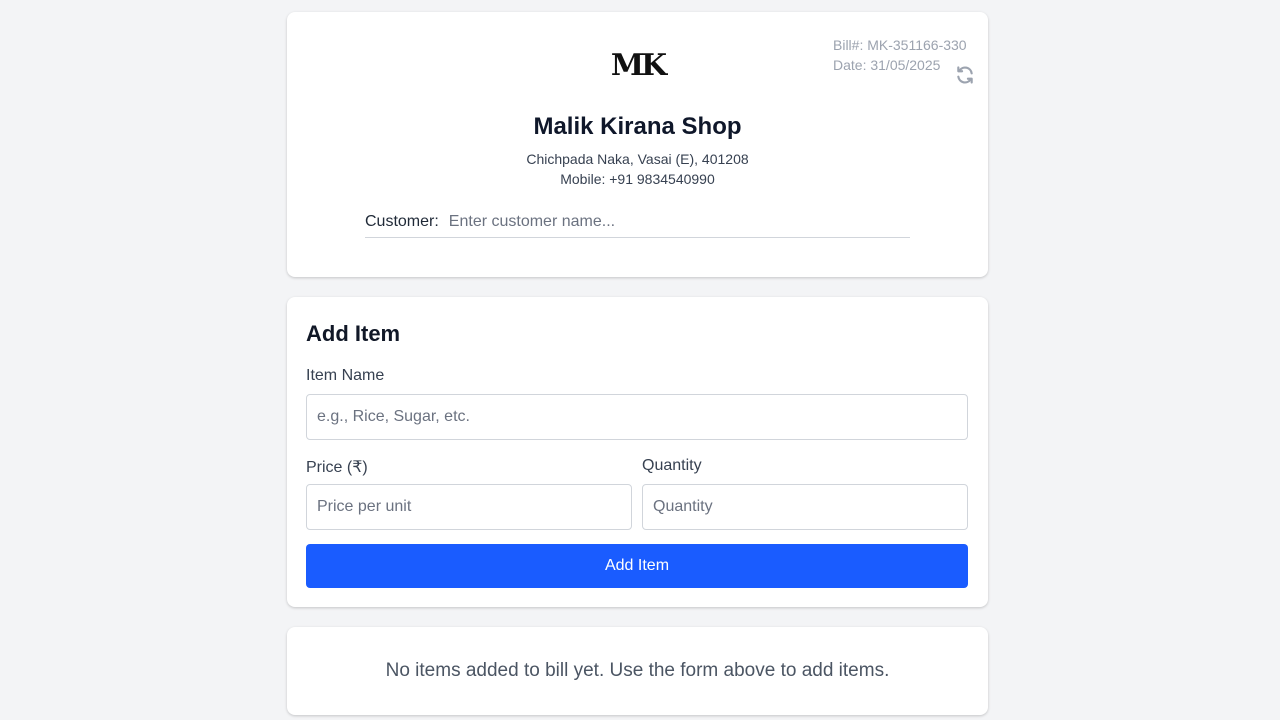 Image resolution: width=1280 pixels, height=720 pixels. What do you see at coordinates (679, 222) in the screenshot?
I see `customer-name-input` at bounding box center [679, 222].